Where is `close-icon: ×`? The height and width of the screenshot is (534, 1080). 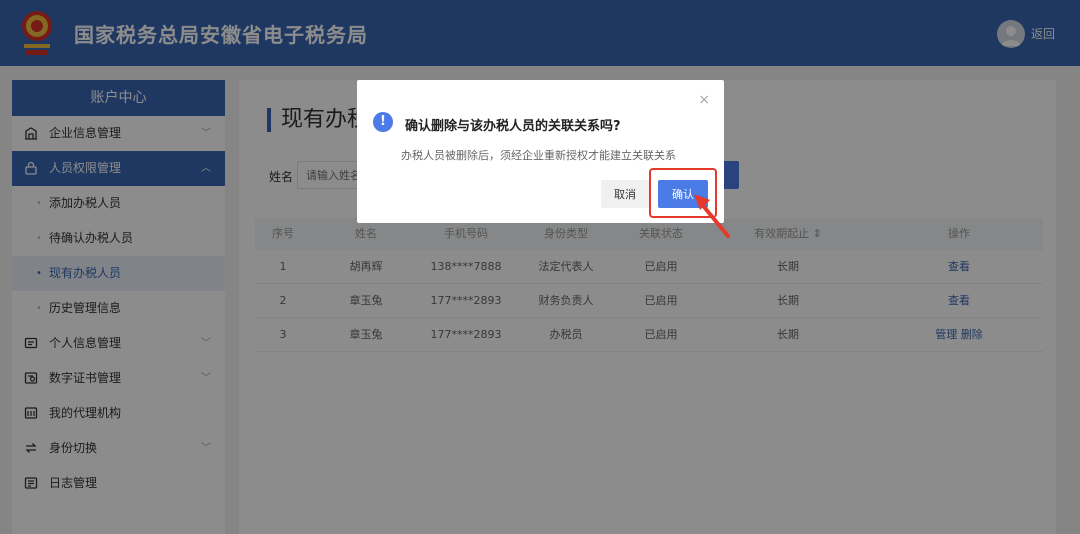 close-icon: × is located at coordinates (704, 100).